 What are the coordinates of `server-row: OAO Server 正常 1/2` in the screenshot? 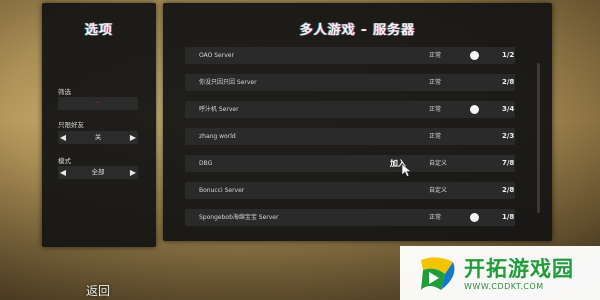 It's located at (350, 55).